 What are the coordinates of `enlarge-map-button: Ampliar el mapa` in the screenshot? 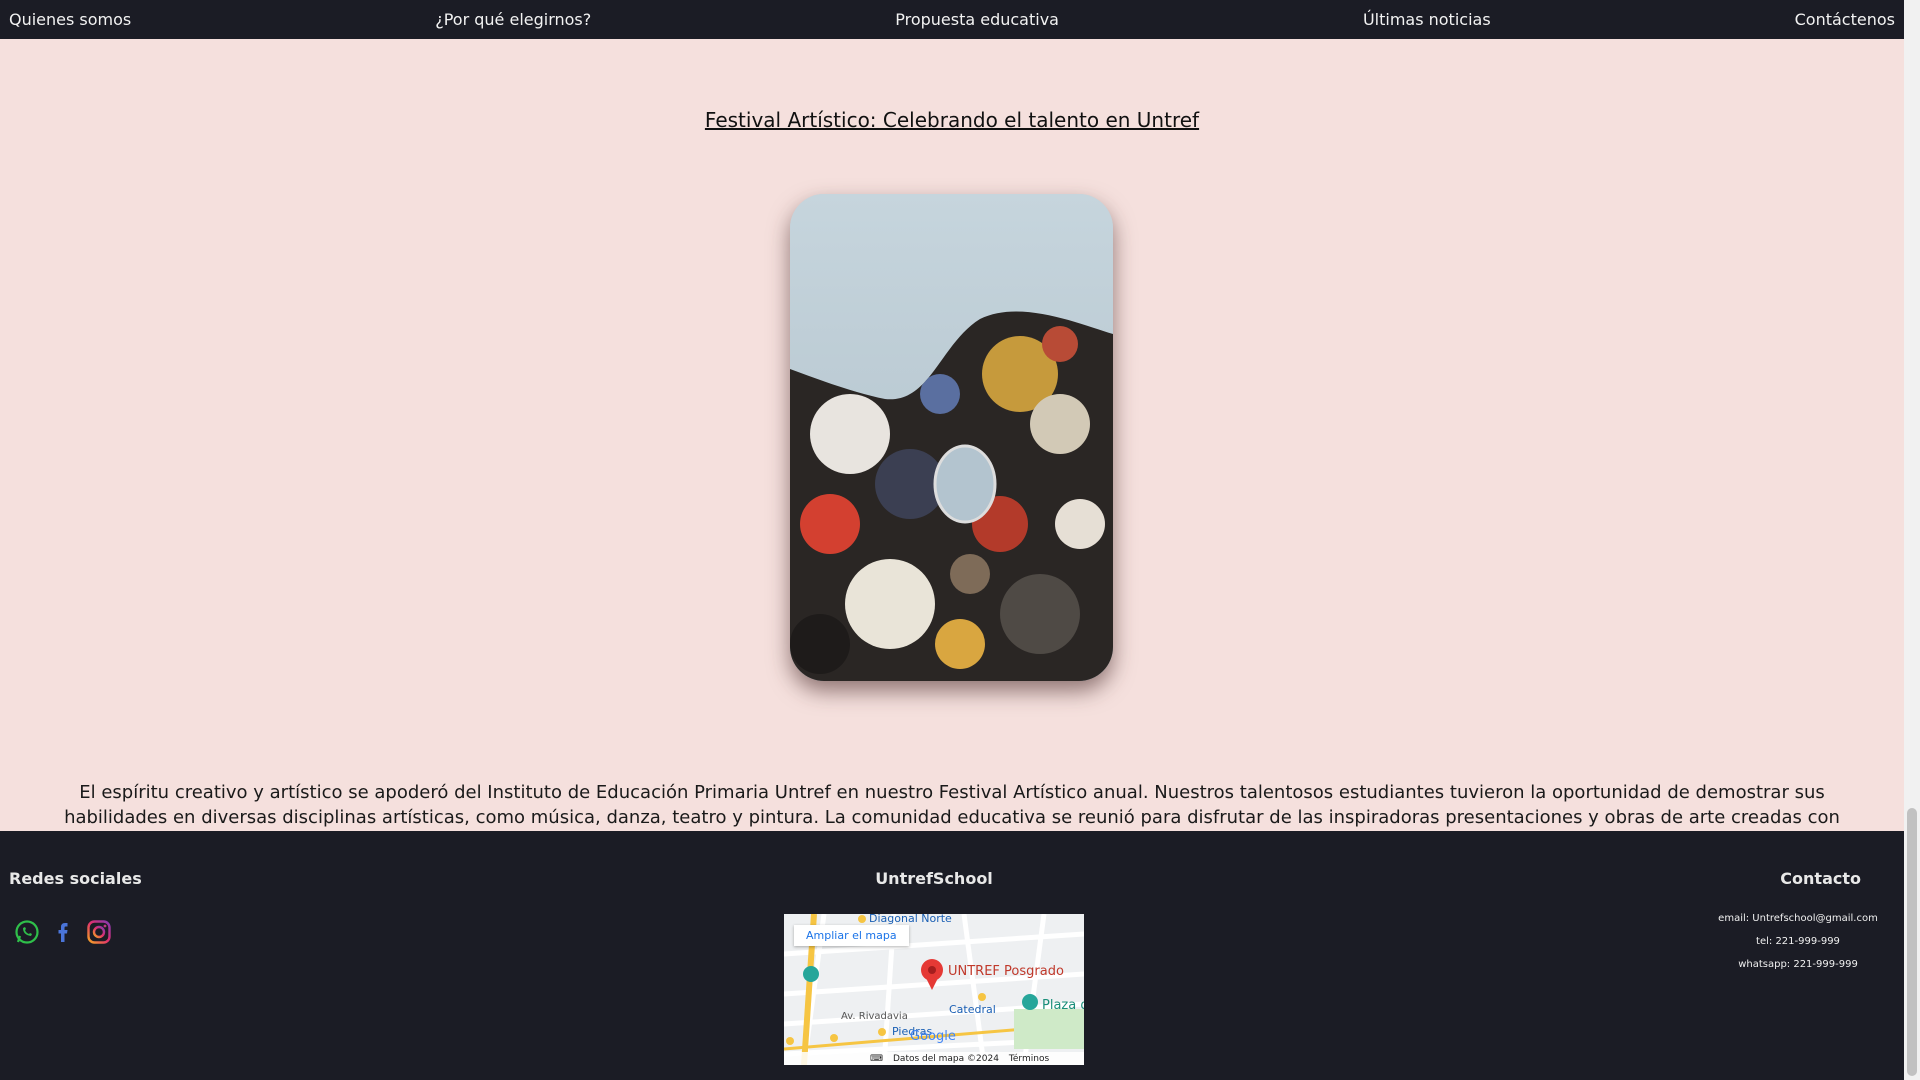 It's located at (851, 935).